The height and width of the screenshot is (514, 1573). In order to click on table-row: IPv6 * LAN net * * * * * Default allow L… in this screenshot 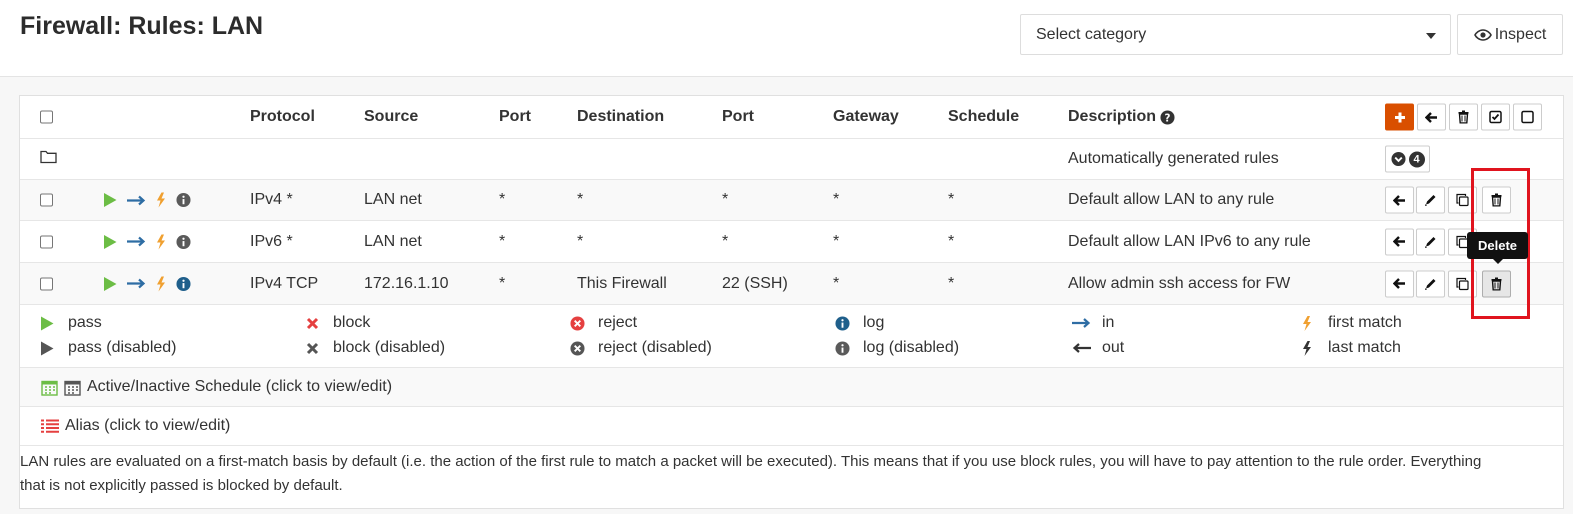, I will do `click(791, 242)`.